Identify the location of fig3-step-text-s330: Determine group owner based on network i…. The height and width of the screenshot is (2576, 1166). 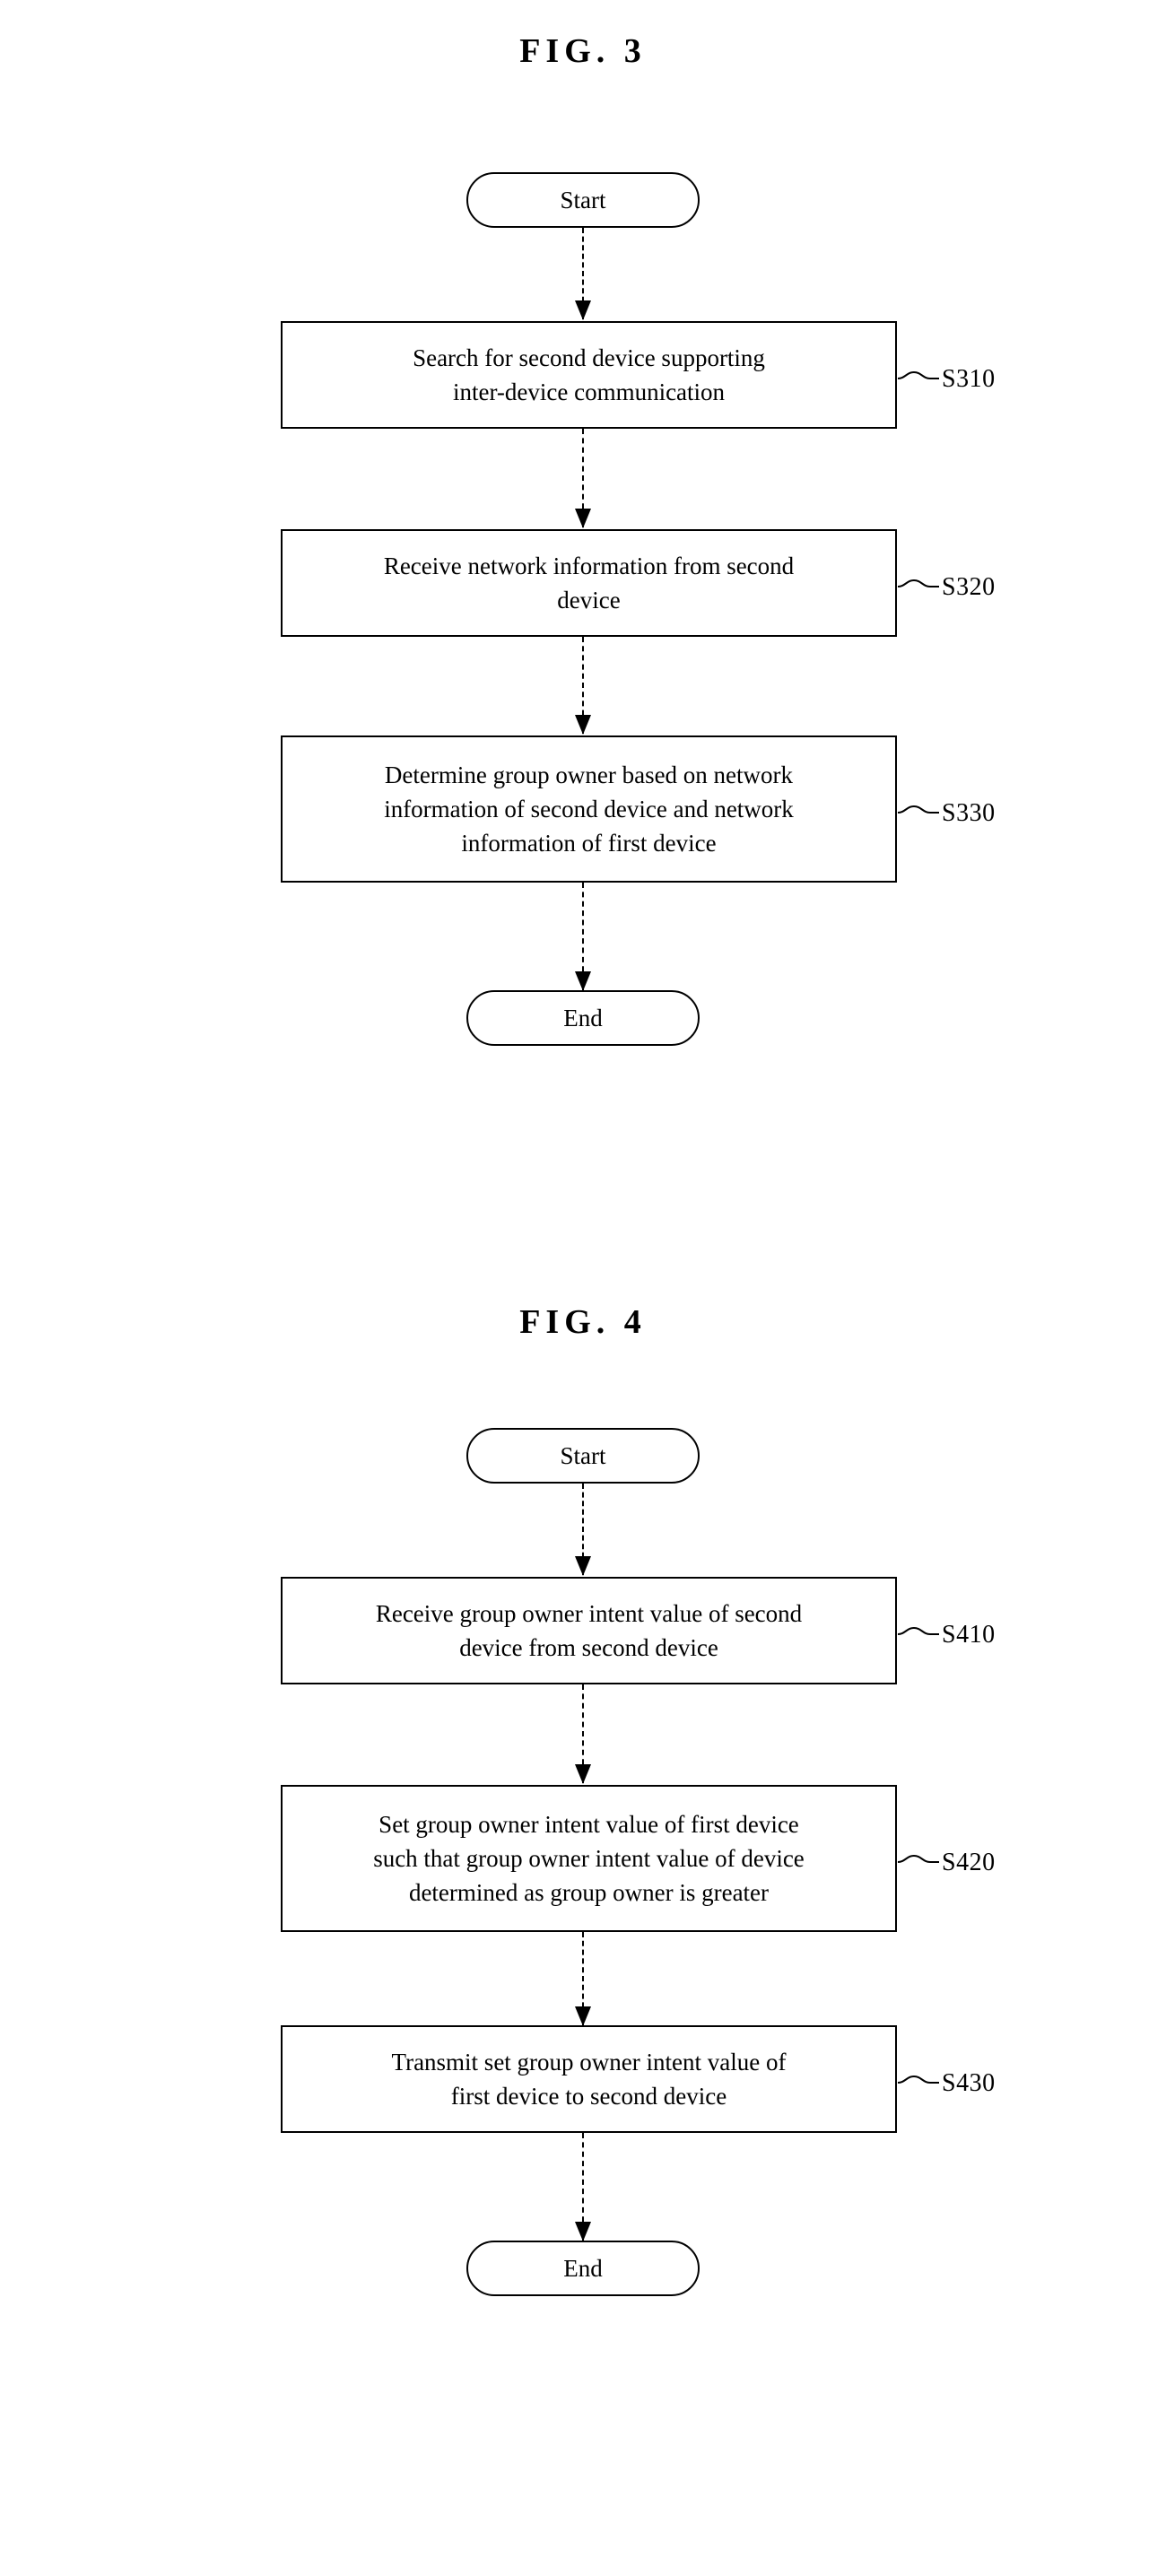
(589, 809).